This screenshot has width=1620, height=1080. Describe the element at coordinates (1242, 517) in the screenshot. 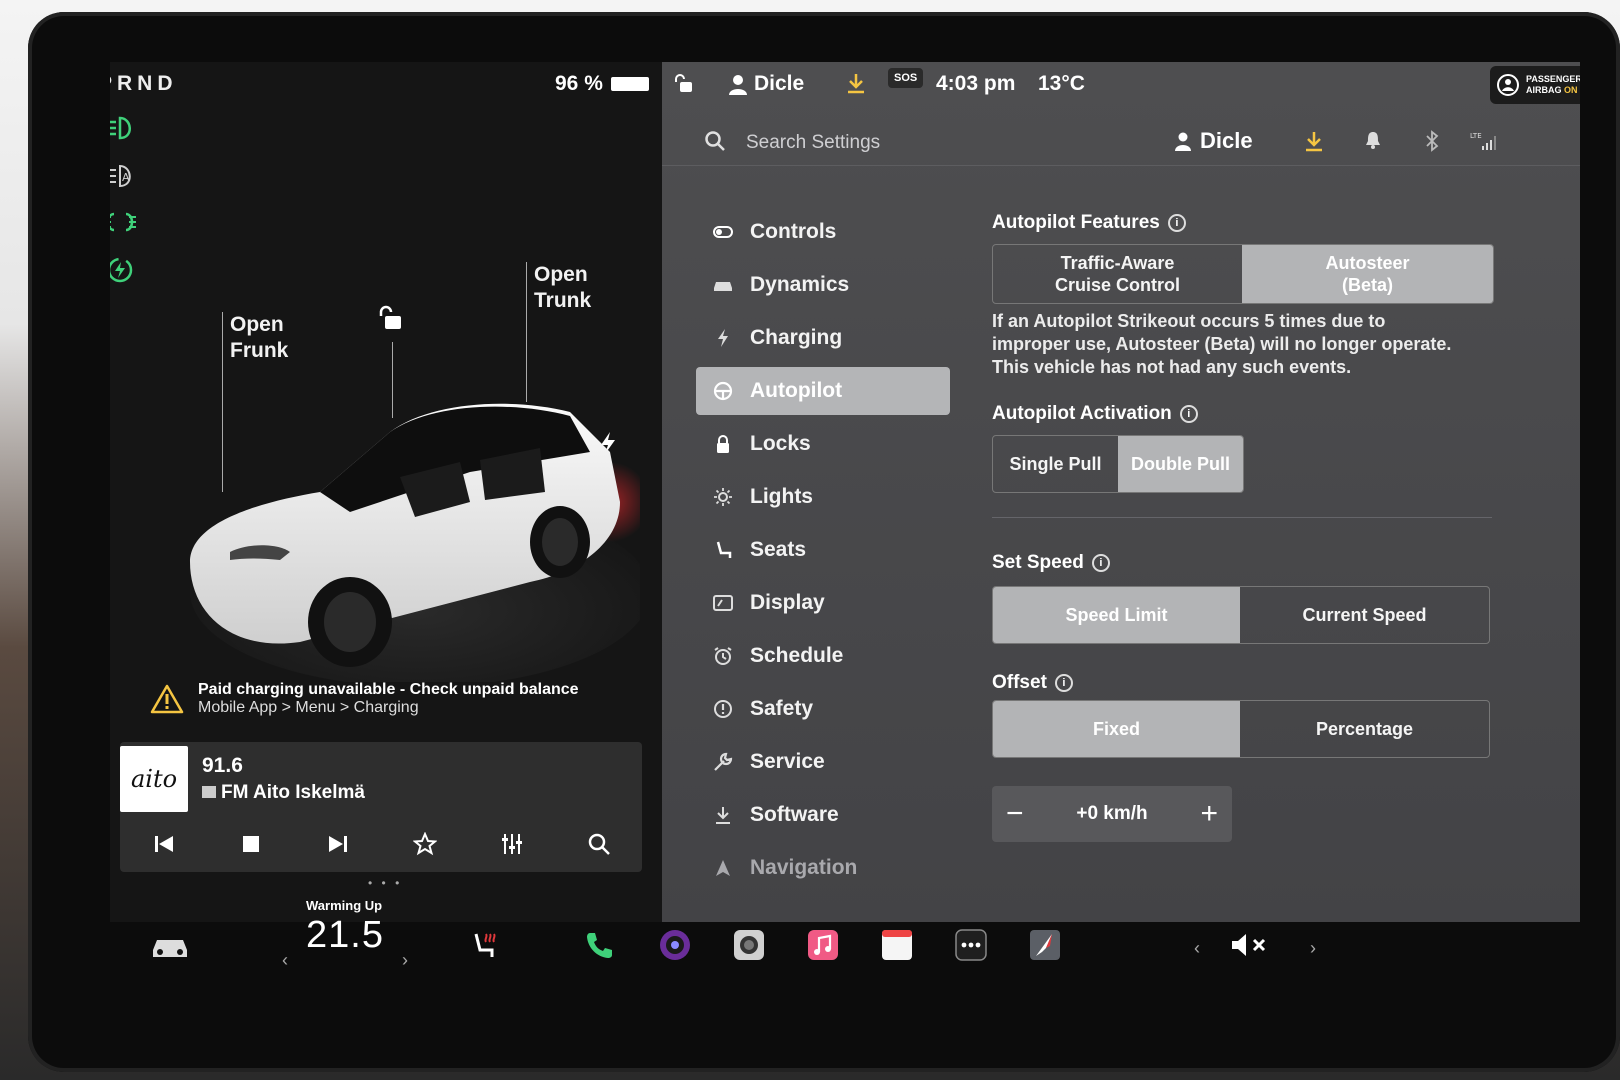

I see `section-divider` at that location.